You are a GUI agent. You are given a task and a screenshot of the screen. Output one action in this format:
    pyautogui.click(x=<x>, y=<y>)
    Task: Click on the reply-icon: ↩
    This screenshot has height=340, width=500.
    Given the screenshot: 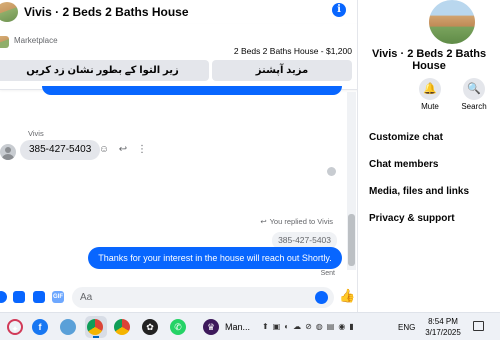 What is the action you would take?
    pyautogui.click(x=123, y=149)
    